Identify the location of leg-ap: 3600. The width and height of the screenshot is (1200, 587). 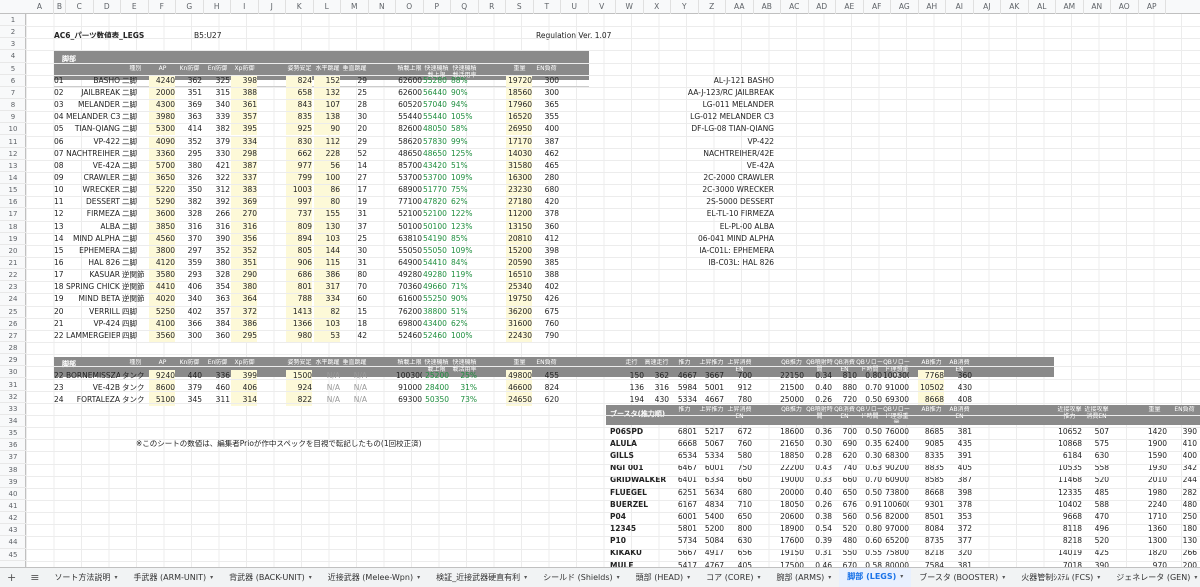
(162, 214).